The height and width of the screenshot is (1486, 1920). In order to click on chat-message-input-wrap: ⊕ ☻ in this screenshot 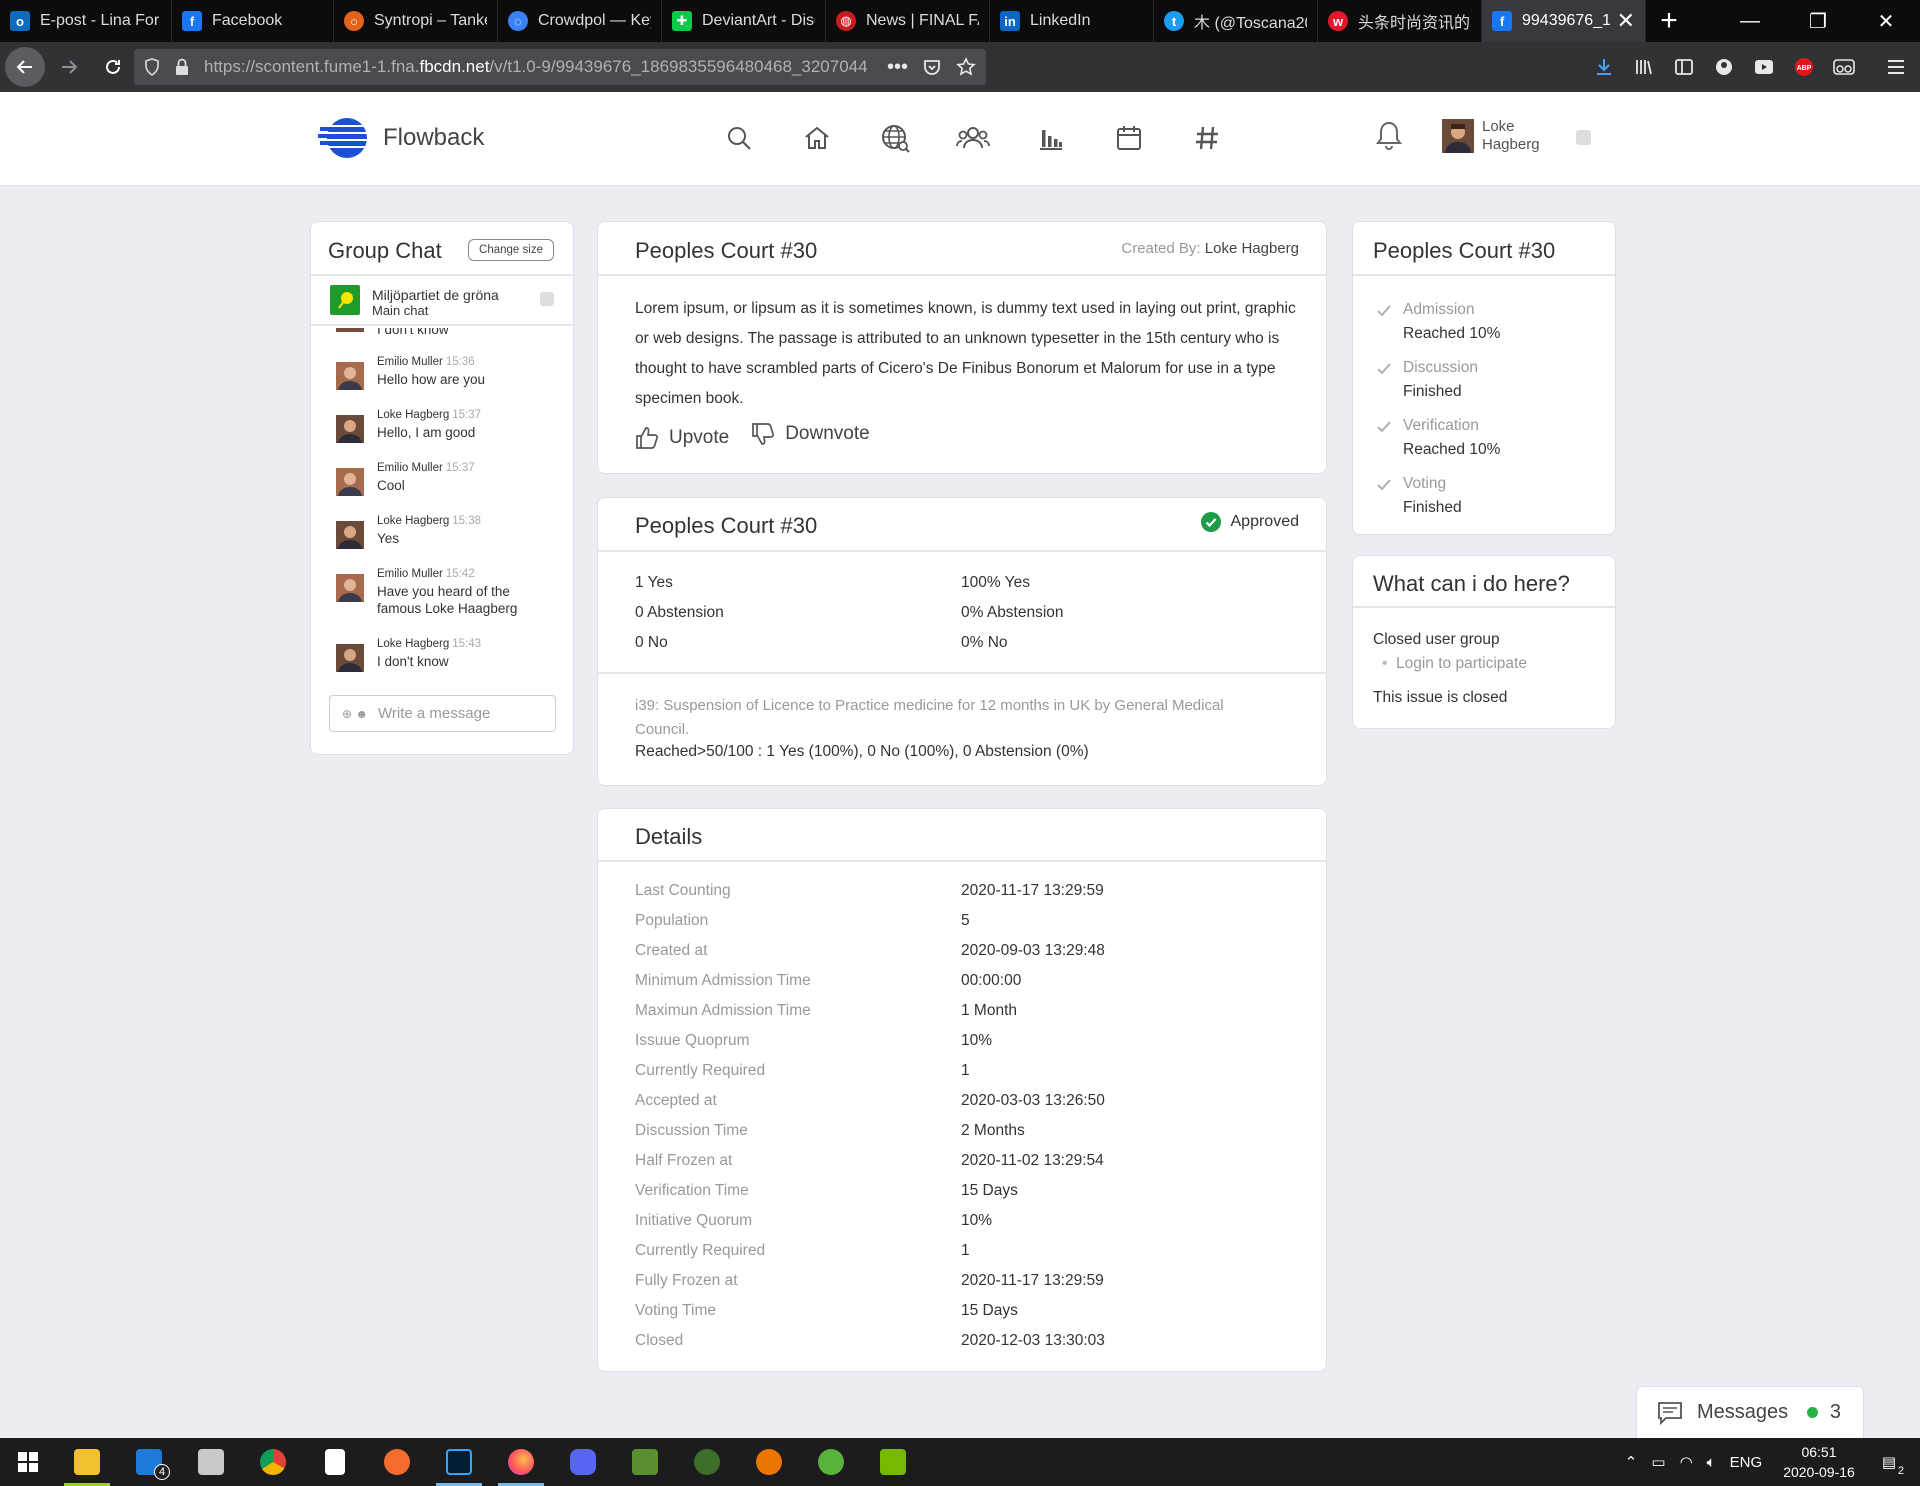, I will do `click(442, 713)`.